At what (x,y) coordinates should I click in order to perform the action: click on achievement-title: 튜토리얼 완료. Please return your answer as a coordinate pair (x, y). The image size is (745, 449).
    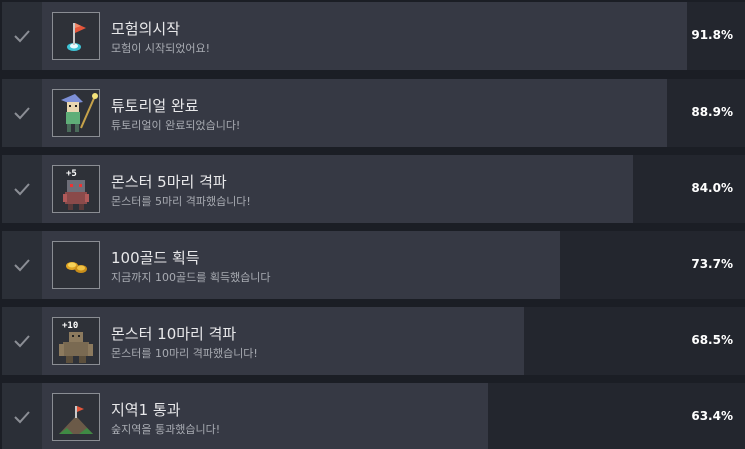
    Looking at the image, I should click on (155, 106).